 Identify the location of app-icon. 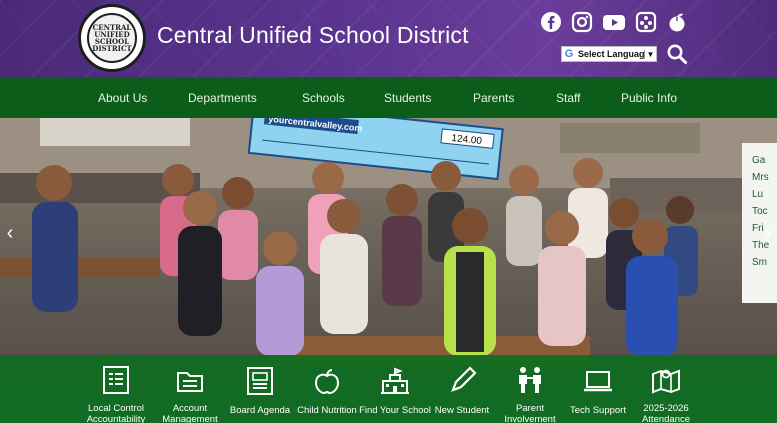
(646, 22).